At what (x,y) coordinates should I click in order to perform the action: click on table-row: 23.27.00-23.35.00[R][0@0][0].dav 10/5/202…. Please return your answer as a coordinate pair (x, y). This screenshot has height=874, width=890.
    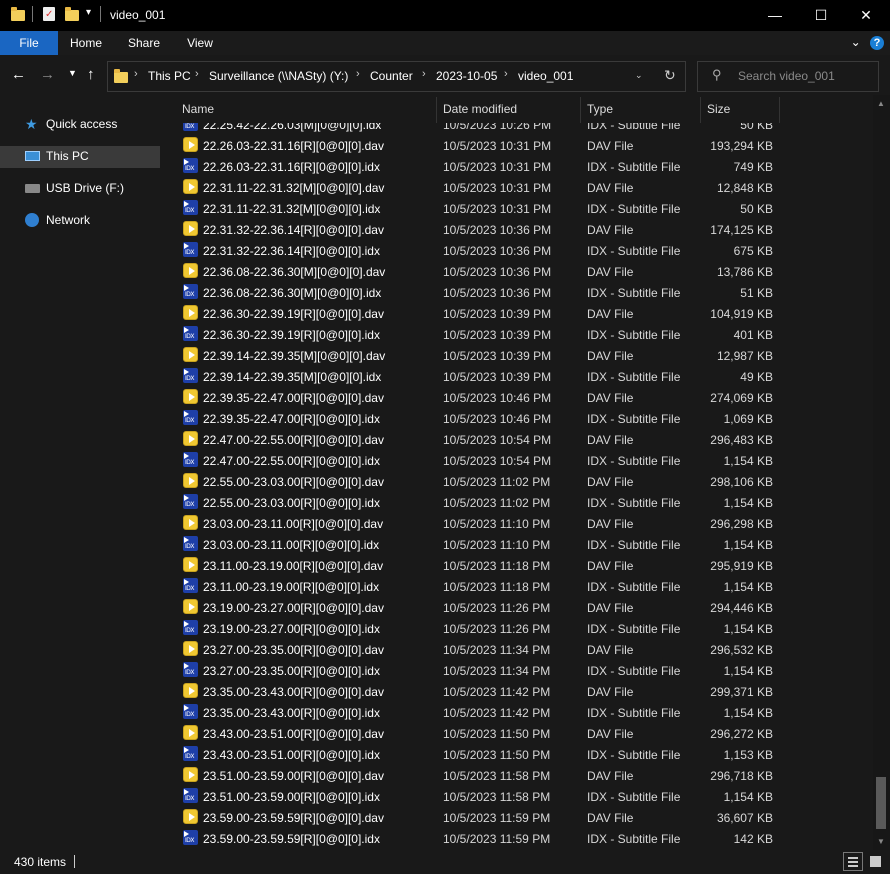
    Looking at the image, I should click on (518, 649).